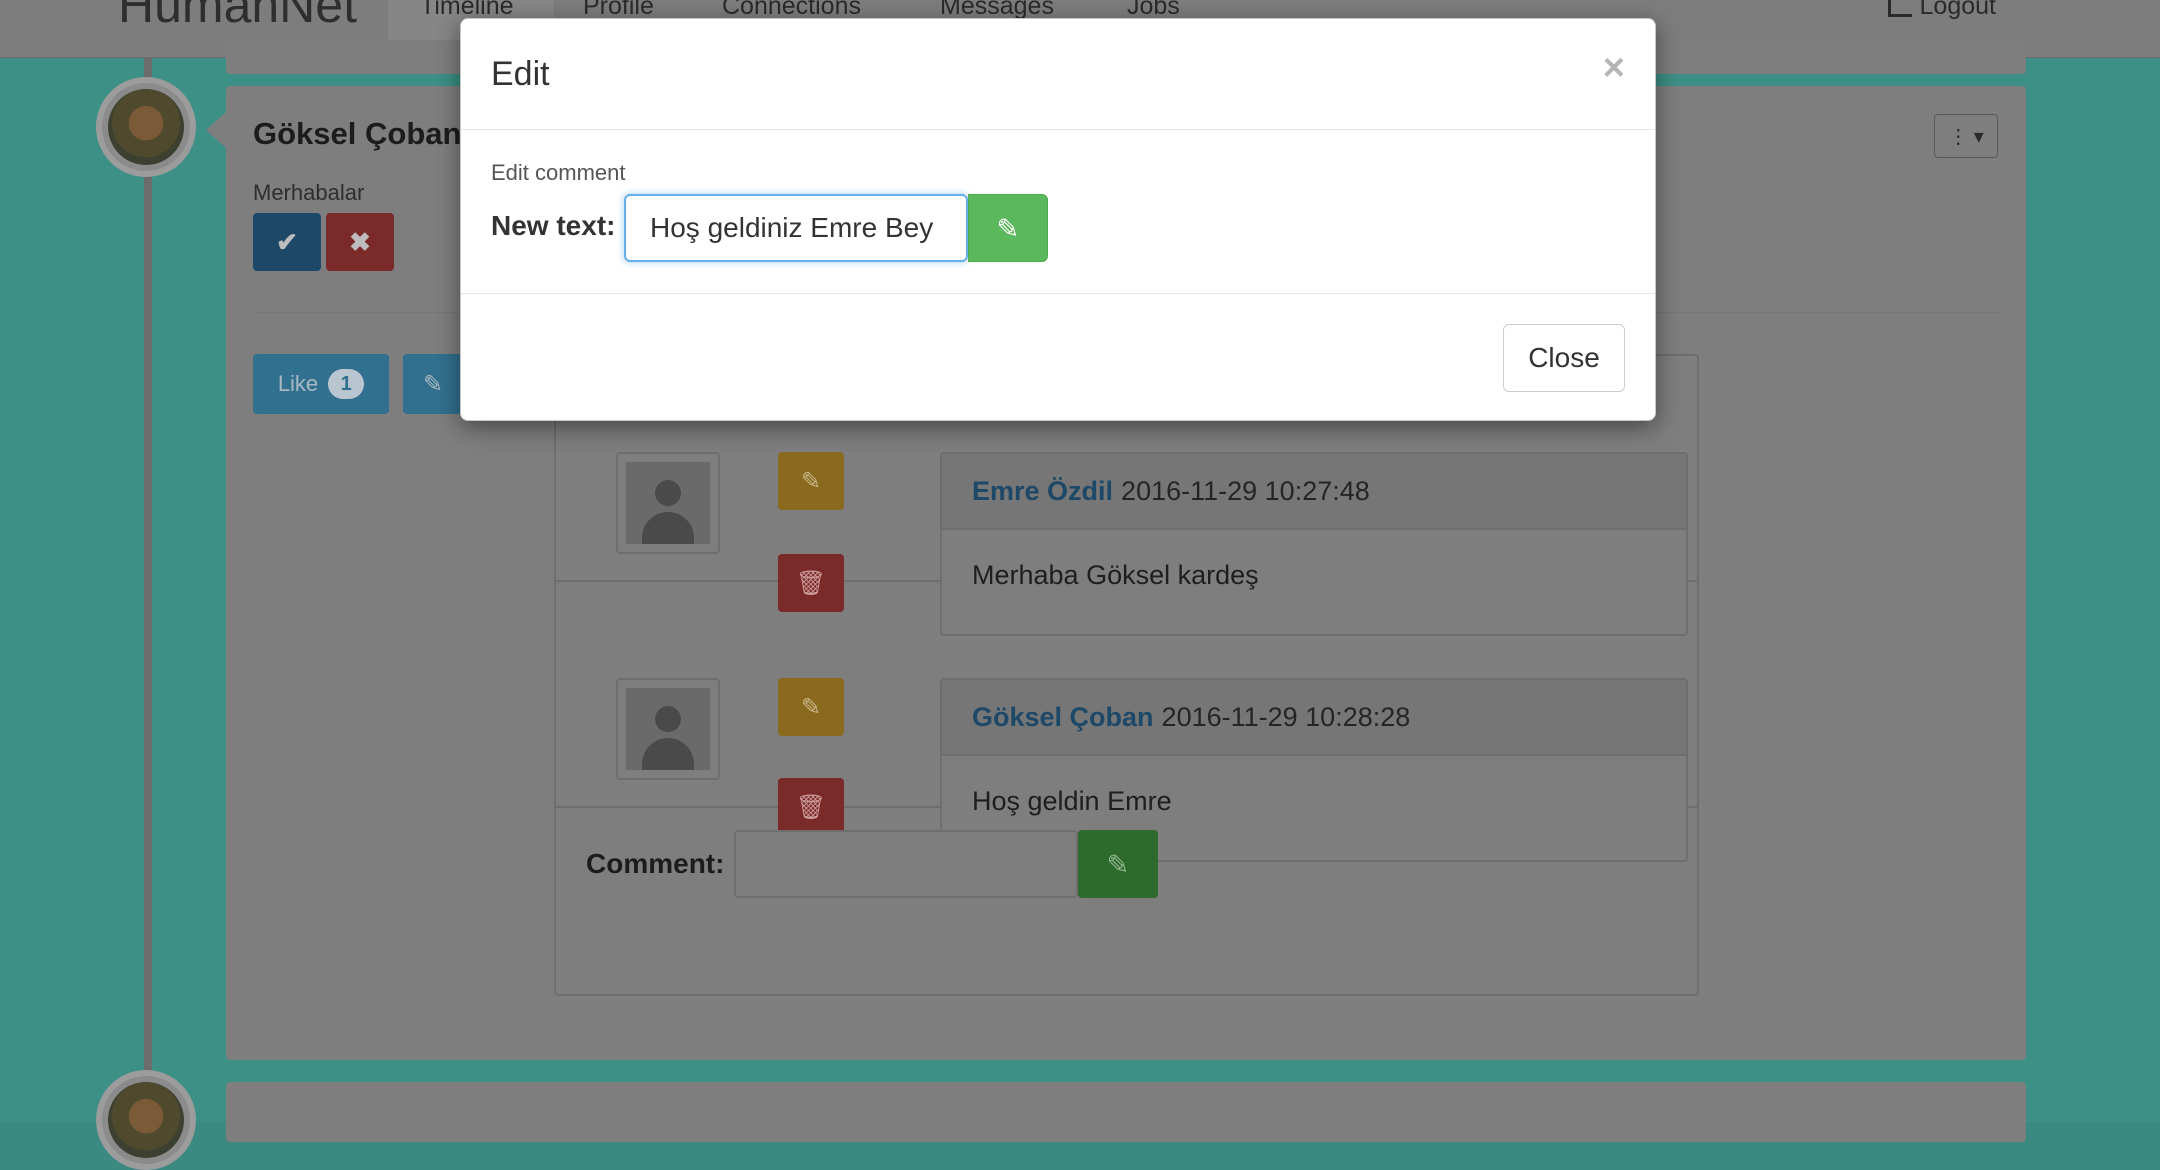  I want to click on new-text-label: New text:, so click(553, 225).